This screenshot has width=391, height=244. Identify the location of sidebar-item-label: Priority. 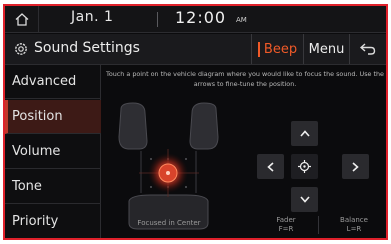
(35, 221).